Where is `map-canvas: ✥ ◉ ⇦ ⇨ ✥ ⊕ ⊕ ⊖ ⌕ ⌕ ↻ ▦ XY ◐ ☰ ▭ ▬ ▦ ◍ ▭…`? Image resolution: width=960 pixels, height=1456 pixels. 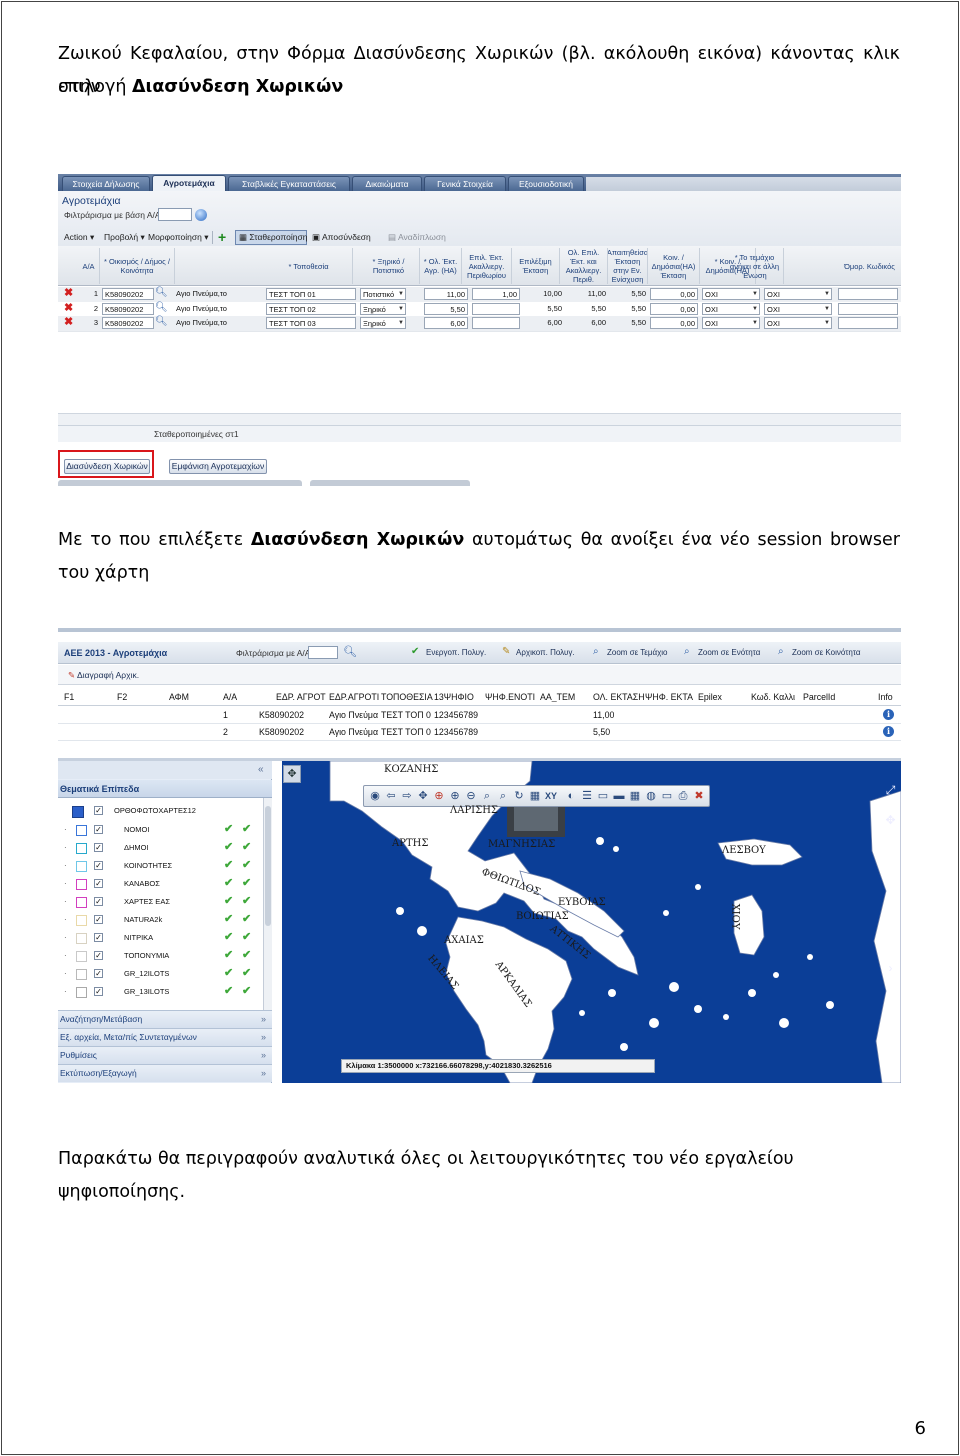 map-canvas: ✥ ◉ ⇦ ⇨ ✥ ⊕ ⊕ ⊖ ⌕ ⌕ ↻ ▦ XY ◐ ☰ ▭ ▬ ▦ ◍ ▭… is located at coordinates (591, 922).